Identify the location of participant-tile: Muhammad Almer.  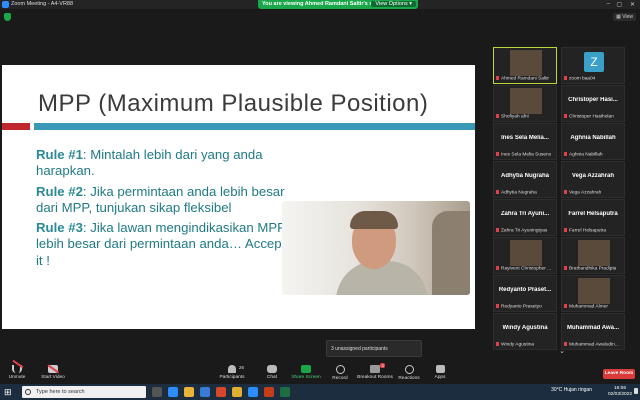
(593, 293).